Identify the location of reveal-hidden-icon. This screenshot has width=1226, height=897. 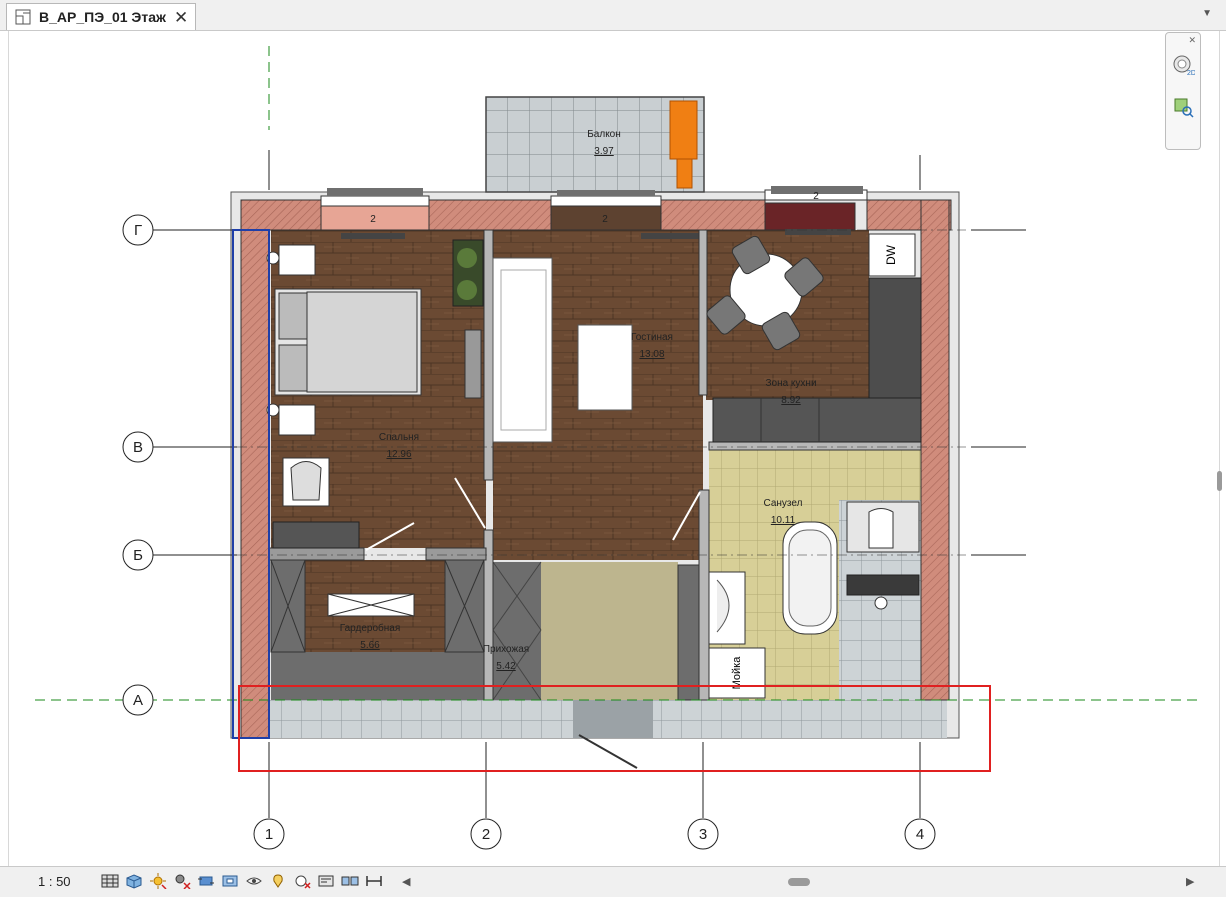
(302, 881).